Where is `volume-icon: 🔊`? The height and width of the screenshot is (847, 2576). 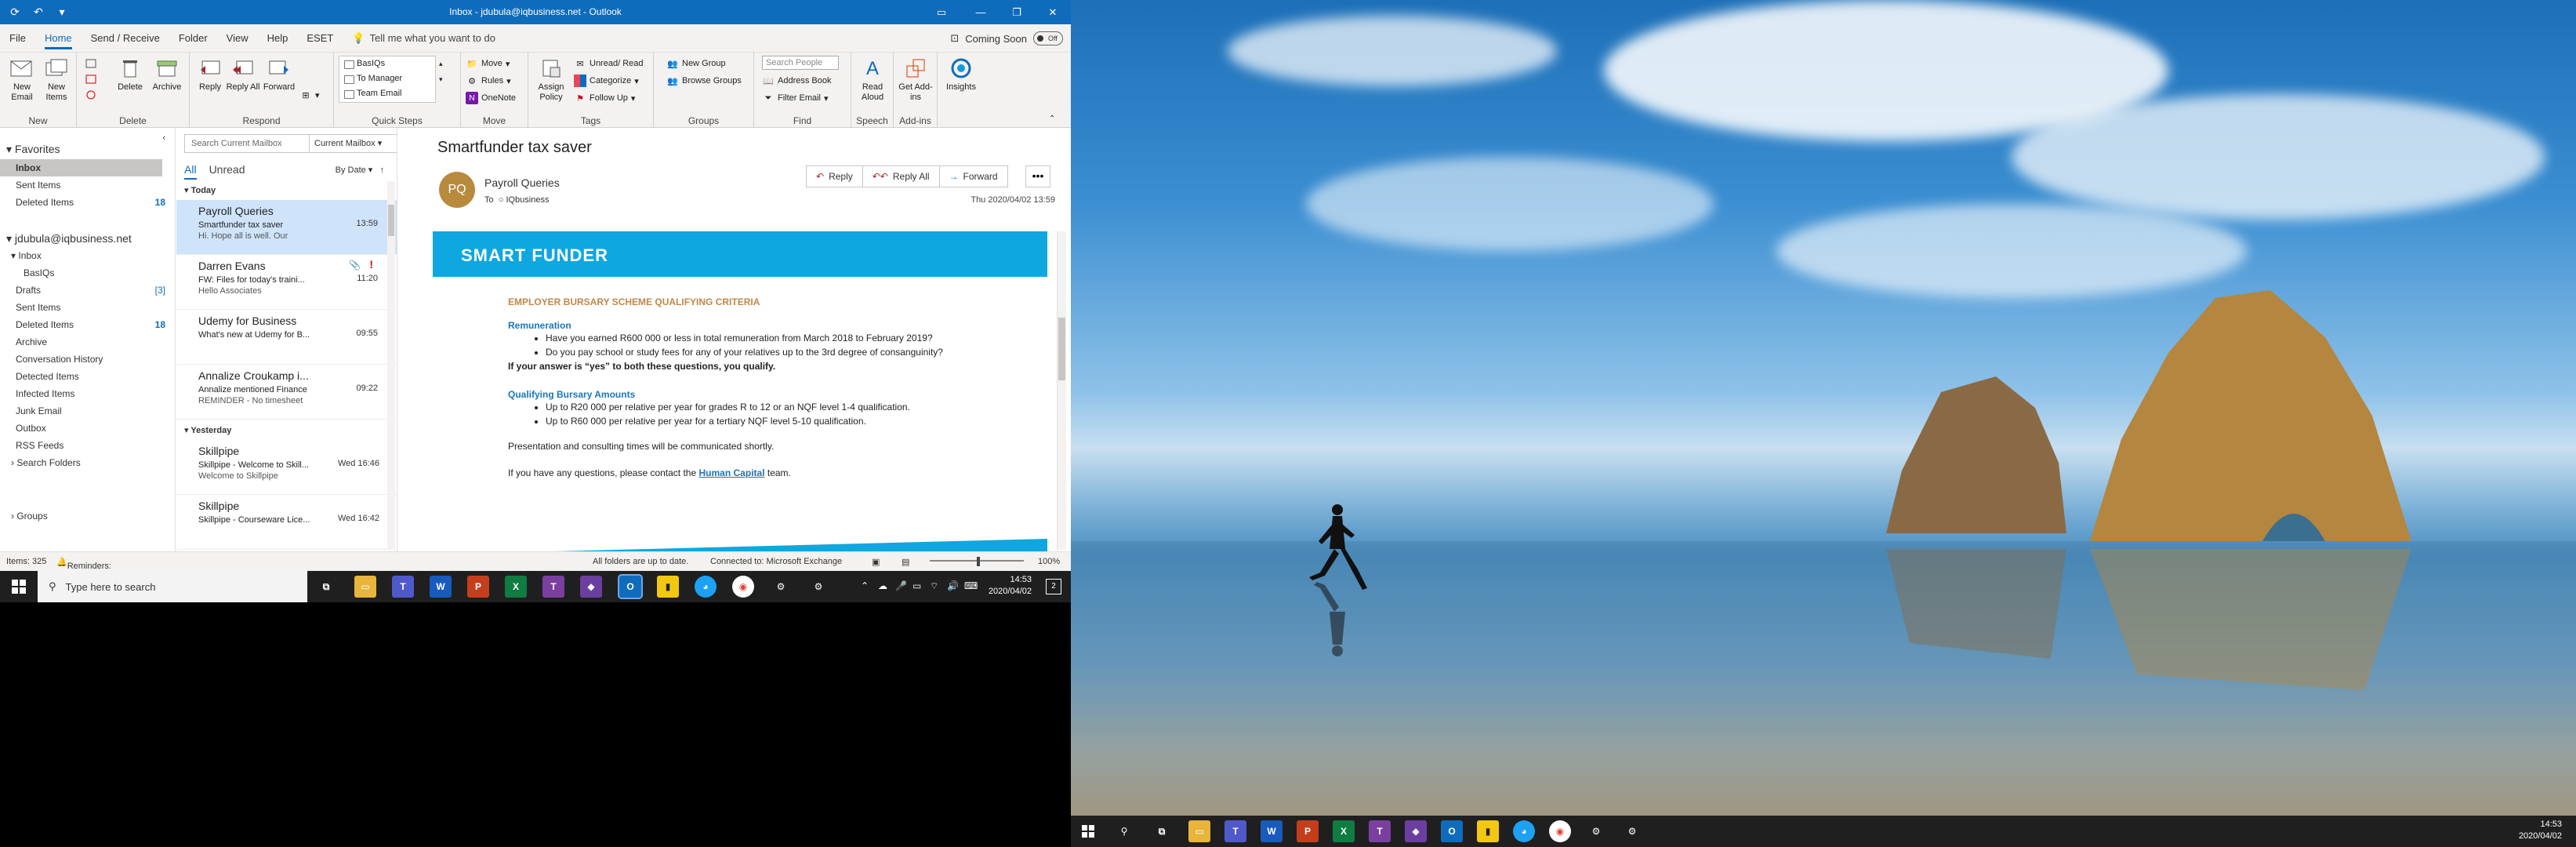 volume-icon: 🔊 is located at coordinates (953, 585).